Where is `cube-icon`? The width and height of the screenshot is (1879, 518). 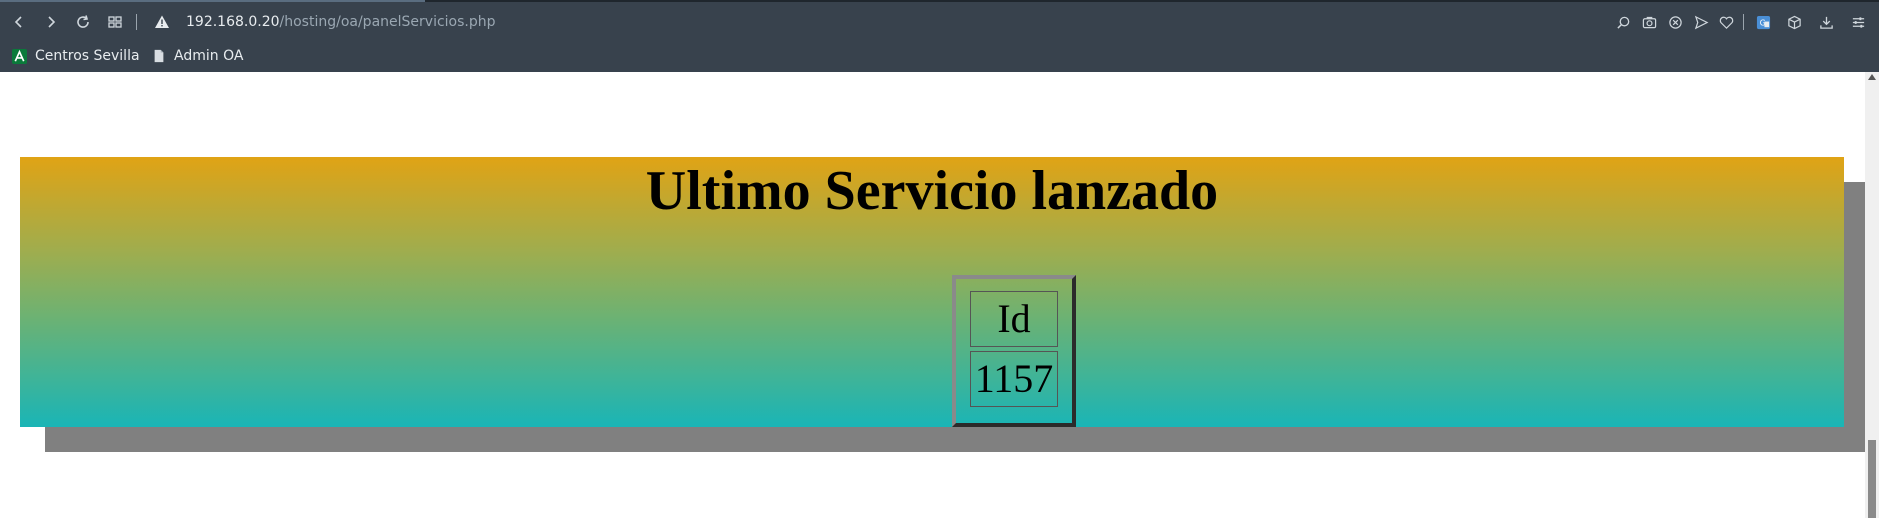
cube-icon is located at coordinates (1794, 22).